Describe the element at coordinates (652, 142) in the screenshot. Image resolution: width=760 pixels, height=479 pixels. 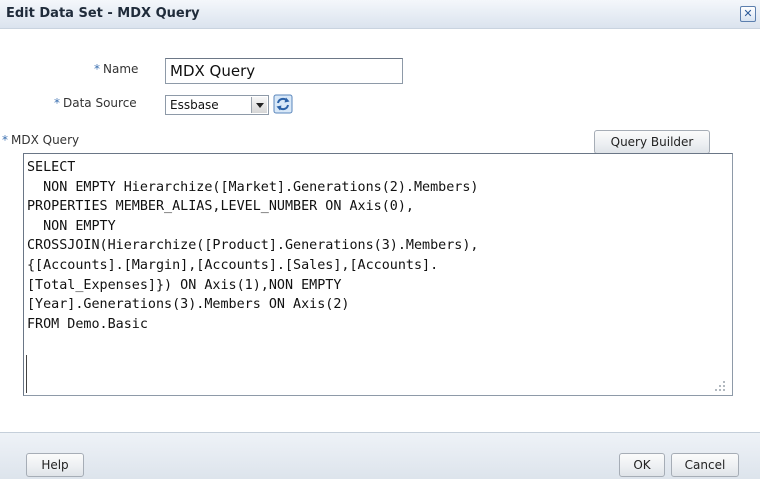
I see `query-builder-button: Query Builder` at that location.